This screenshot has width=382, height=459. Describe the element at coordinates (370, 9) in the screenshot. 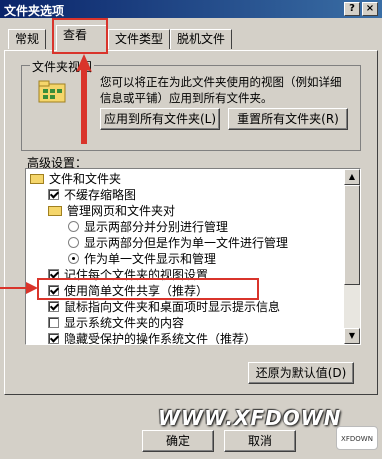

I see `close-button: ×` at that location.